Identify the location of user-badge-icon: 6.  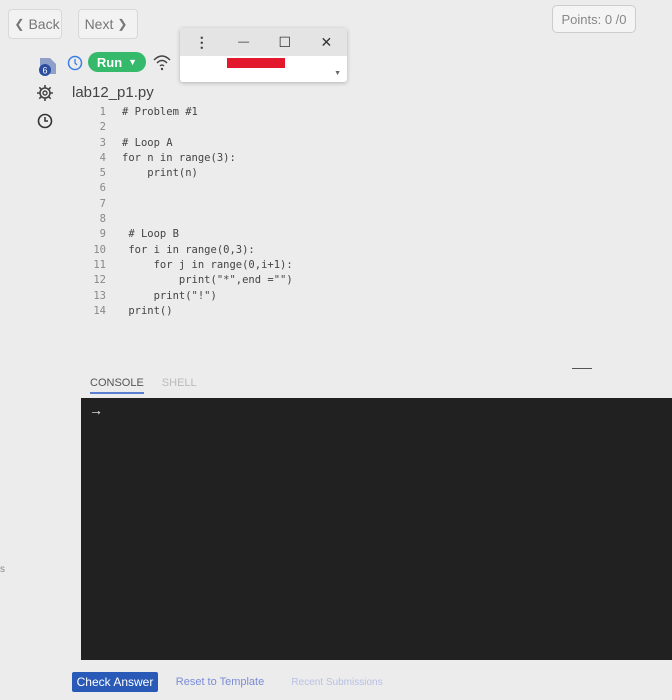
(46, 65).